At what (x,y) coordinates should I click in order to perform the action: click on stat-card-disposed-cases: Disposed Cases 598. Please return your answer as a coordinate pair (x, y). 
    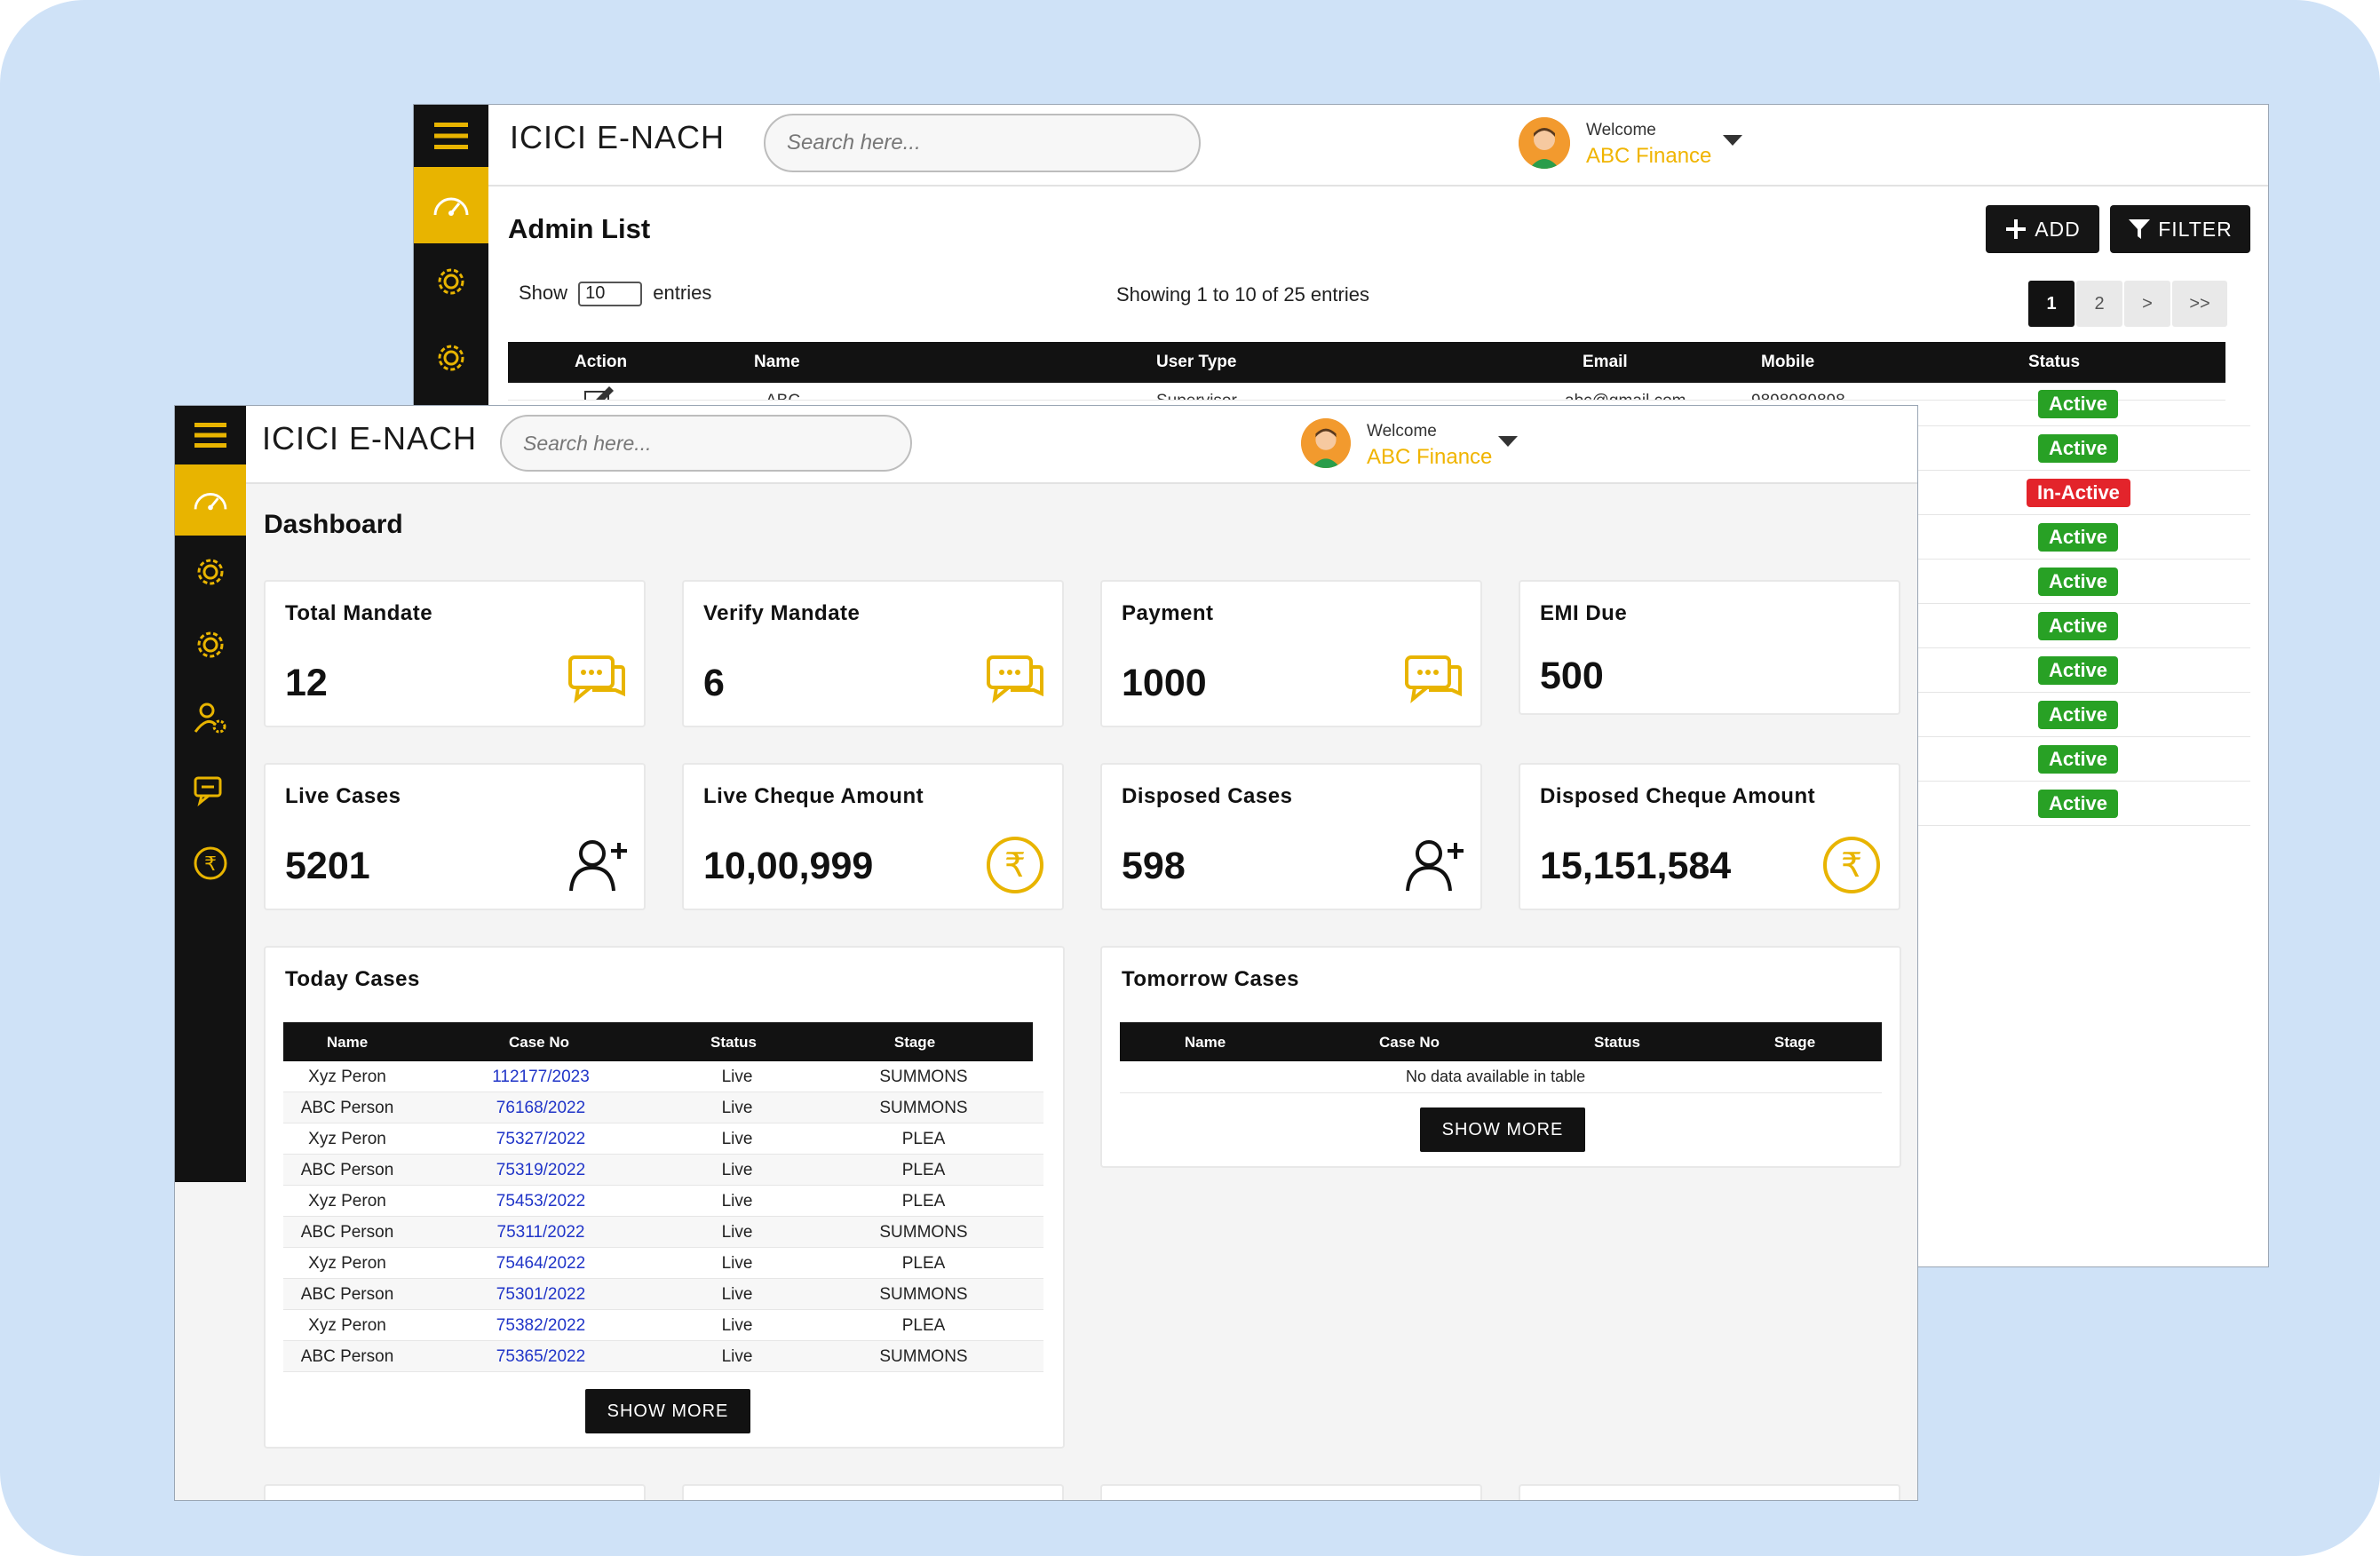
    Looking at the image, I should click on (1291, 837).